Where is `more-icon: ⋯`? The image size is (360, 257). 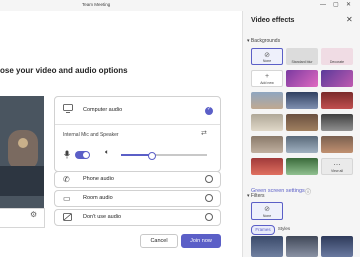 more-icon: ⋯ is located at coordinates (337, 165).